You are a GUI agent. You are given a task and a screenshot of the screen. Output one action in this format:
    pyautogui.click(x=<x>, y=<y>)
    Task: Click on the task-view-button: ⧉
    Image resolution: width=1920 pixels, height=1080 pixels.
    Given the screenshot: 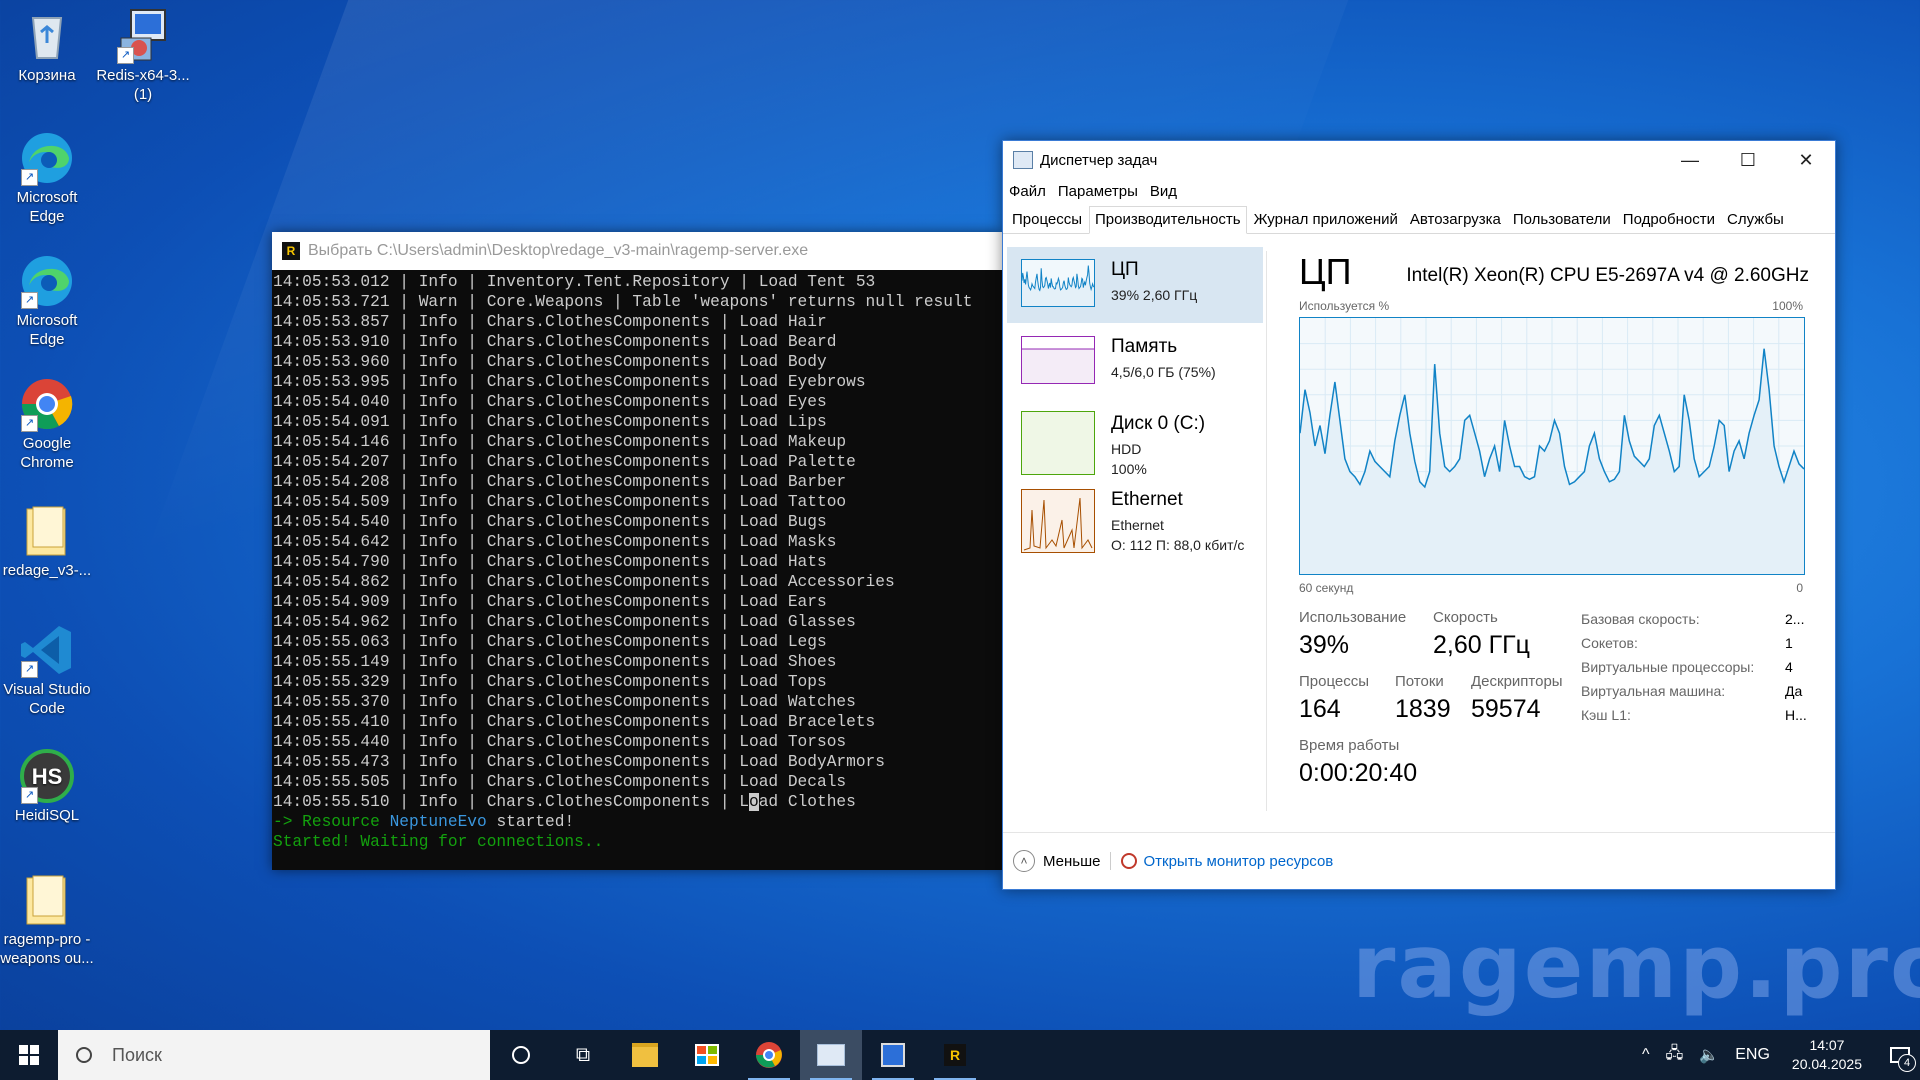 What is the action you would take?
    pyautogui.click(x=583, y=1055)
    